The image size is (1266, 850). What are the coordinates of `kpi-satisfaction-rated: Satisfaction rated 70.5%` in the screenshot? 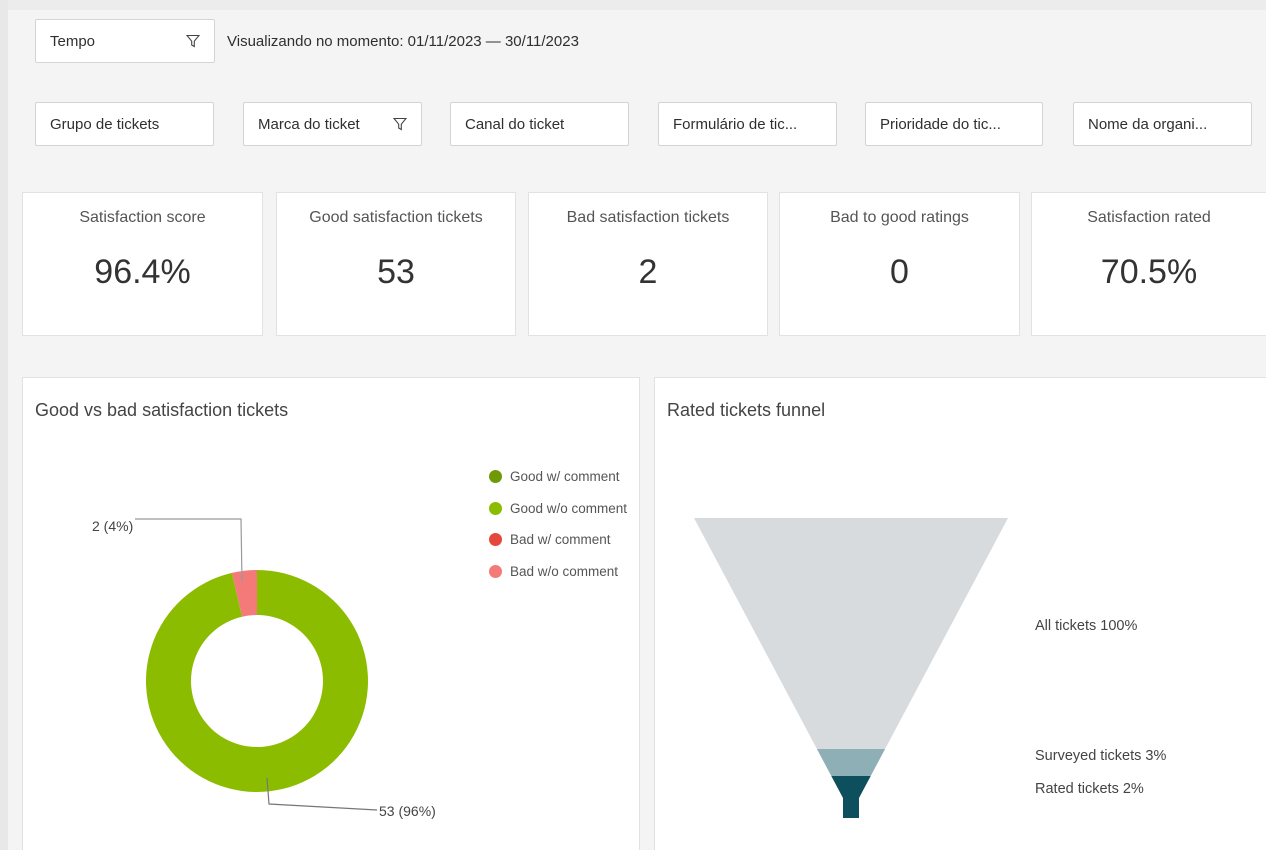 It's located at (1148, 264).